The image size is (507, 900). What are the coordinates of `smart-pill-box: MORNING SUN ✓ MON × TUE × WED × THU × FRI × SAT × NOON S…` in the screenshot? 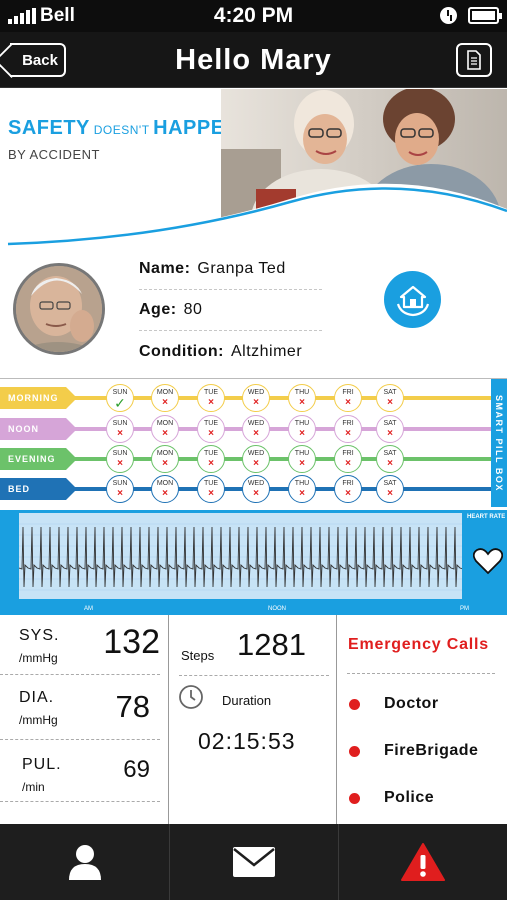 It's located at (253, 442).